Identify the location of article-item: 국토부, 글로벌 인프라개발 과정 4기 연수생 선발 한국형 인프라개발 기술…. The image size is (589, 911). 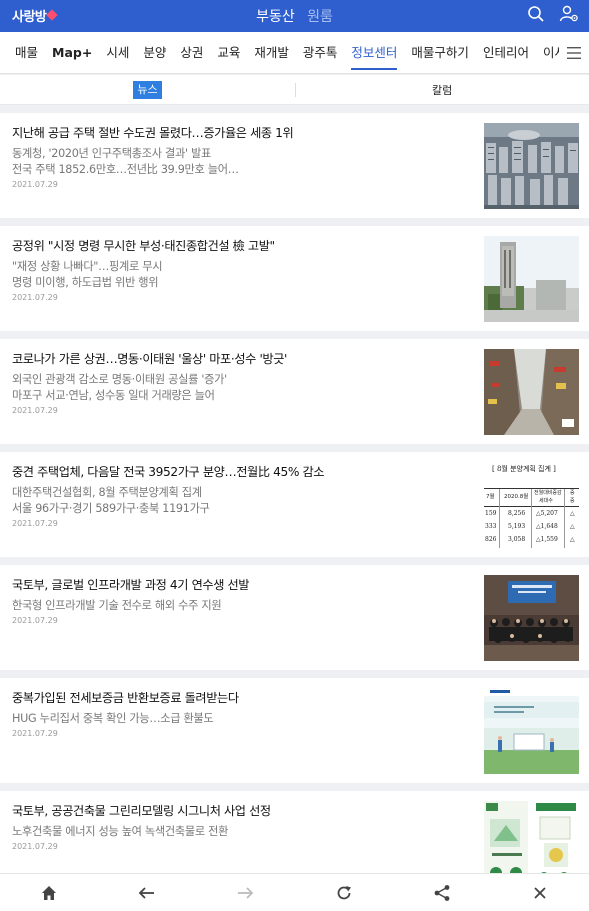
(294, 617).